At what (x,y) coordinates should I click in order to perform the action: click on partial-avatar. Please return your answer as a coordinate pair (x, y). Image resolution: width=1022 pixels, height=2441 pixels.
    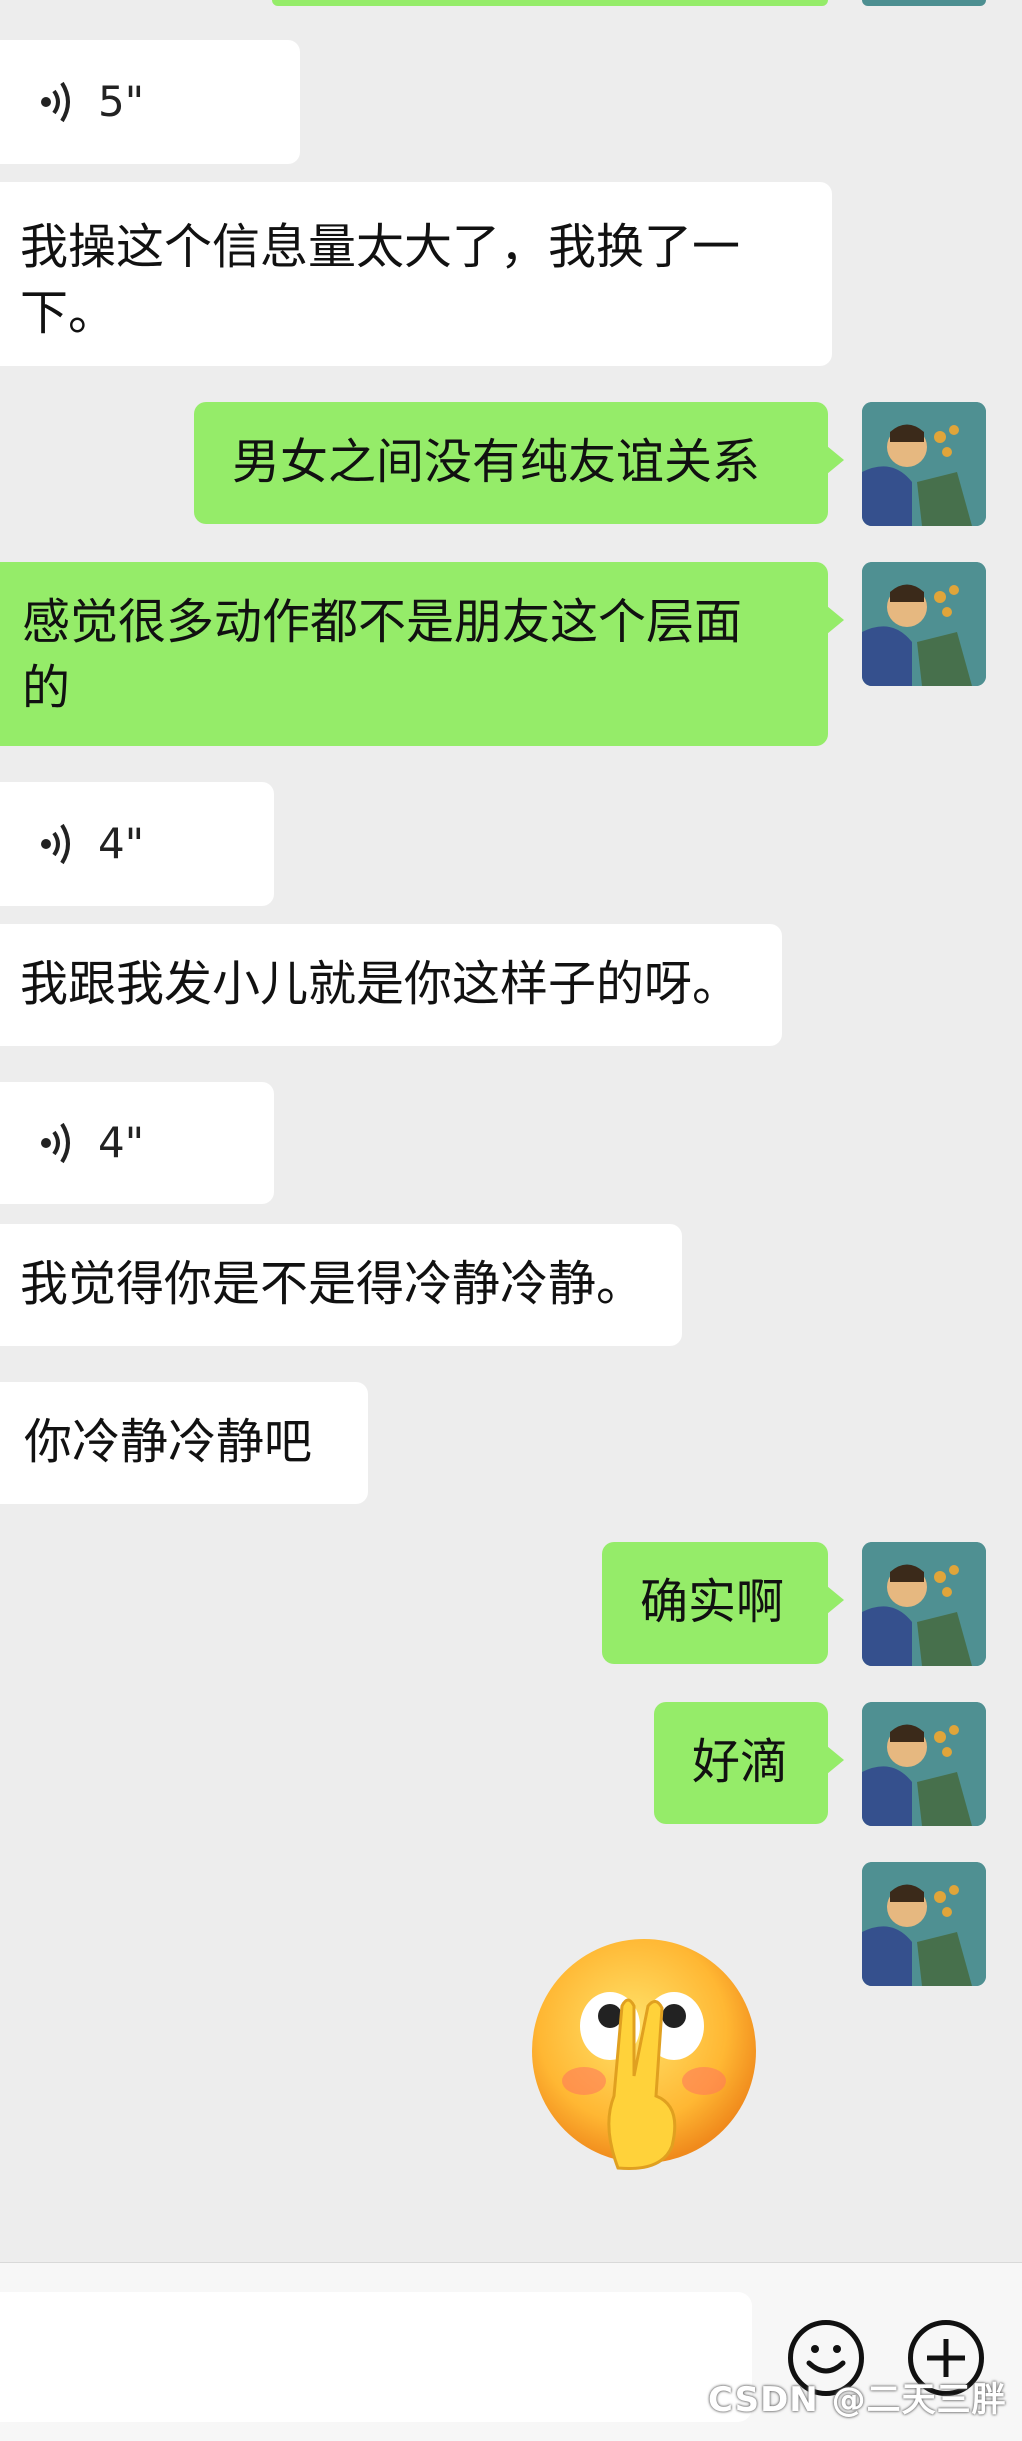
    Looking at the image, I should click on (924, 3).